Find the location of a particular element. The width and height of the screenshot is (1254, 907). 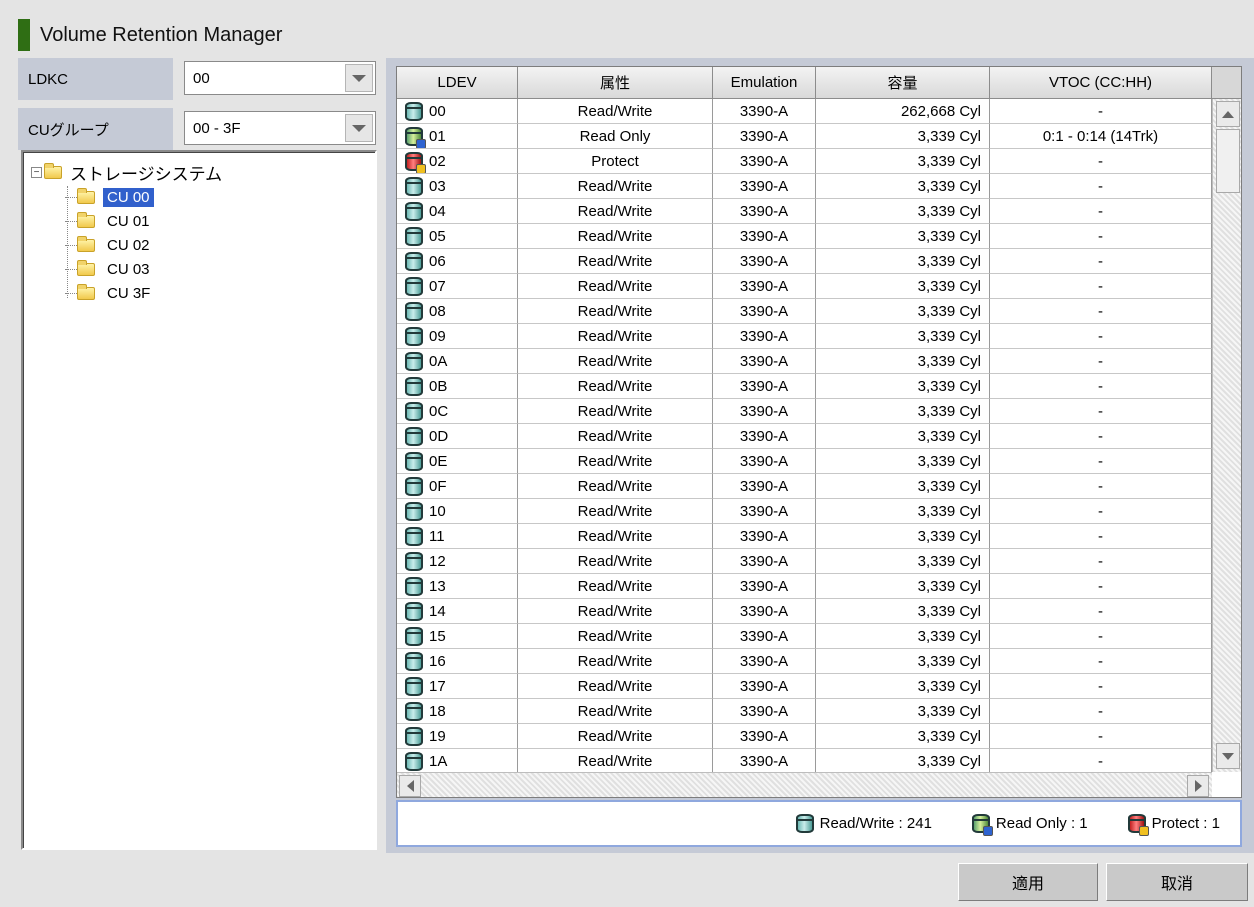

cu-group-row: CUグループ 00 - 3F is located at coordinates (199, 129).